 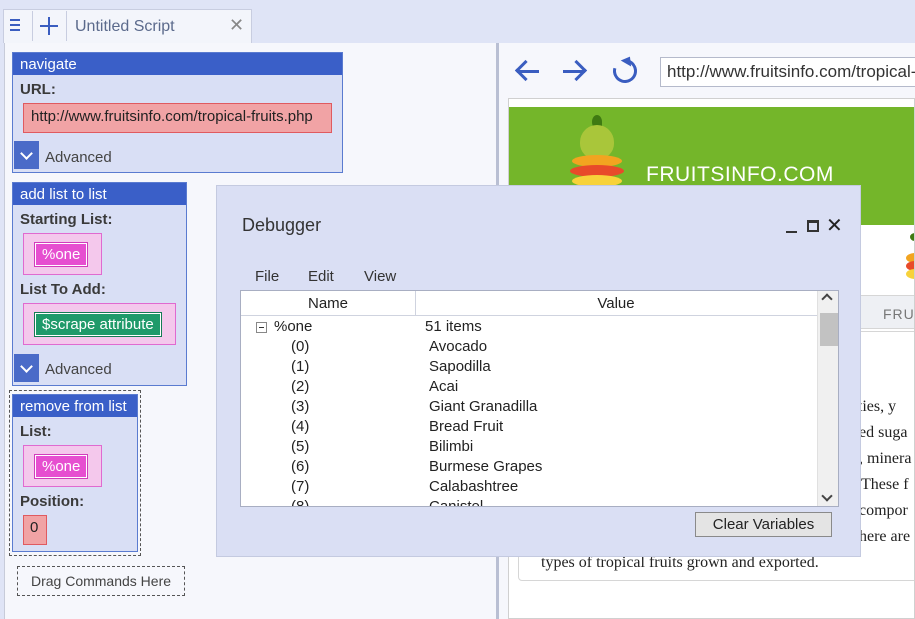 I want to click on scroll-thumb, so click(x=829, y=329).